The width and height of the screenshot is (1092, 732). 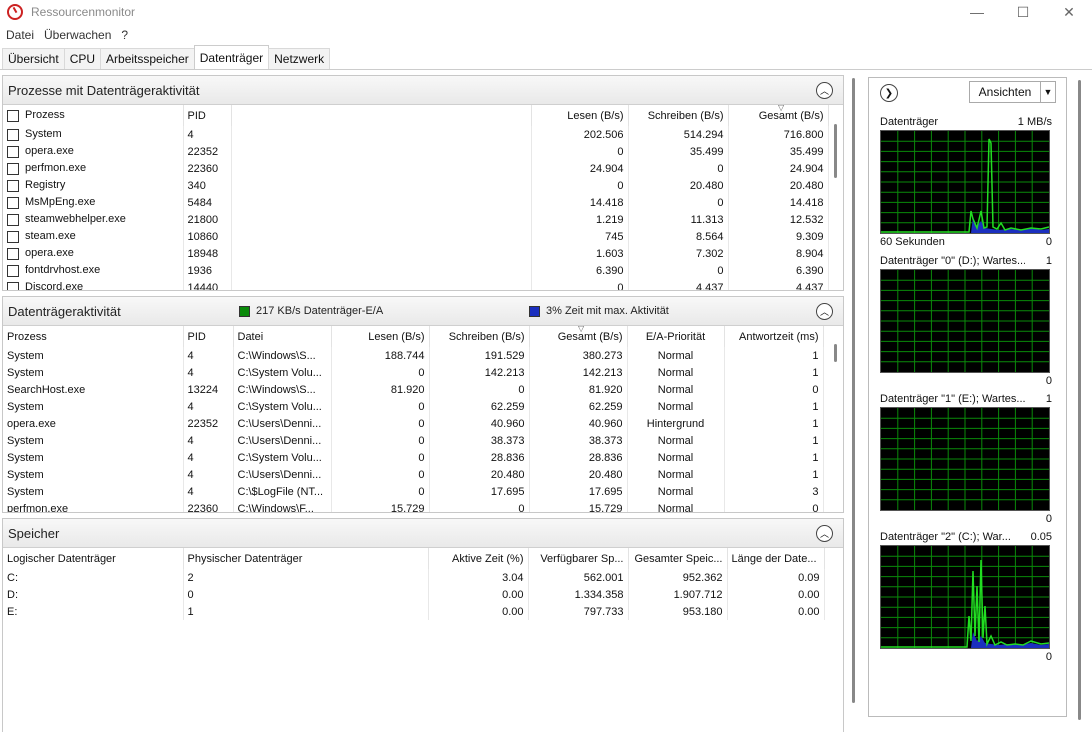 I want to click on collapse-processes-icon: ︿, so click(x=824, y=90).